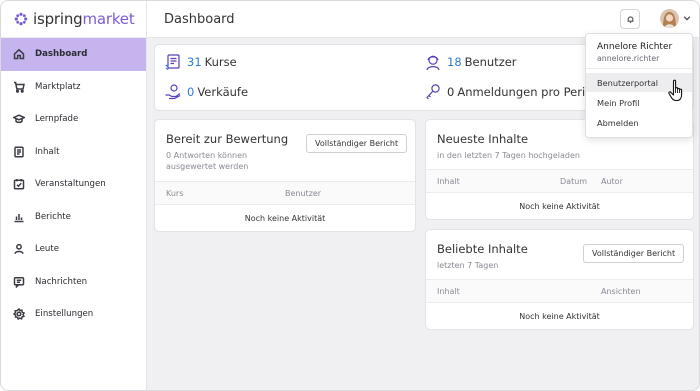 This screenshot has height=391, width=700. I want to click on column-header-views: Ansichten, so click(621, 291).